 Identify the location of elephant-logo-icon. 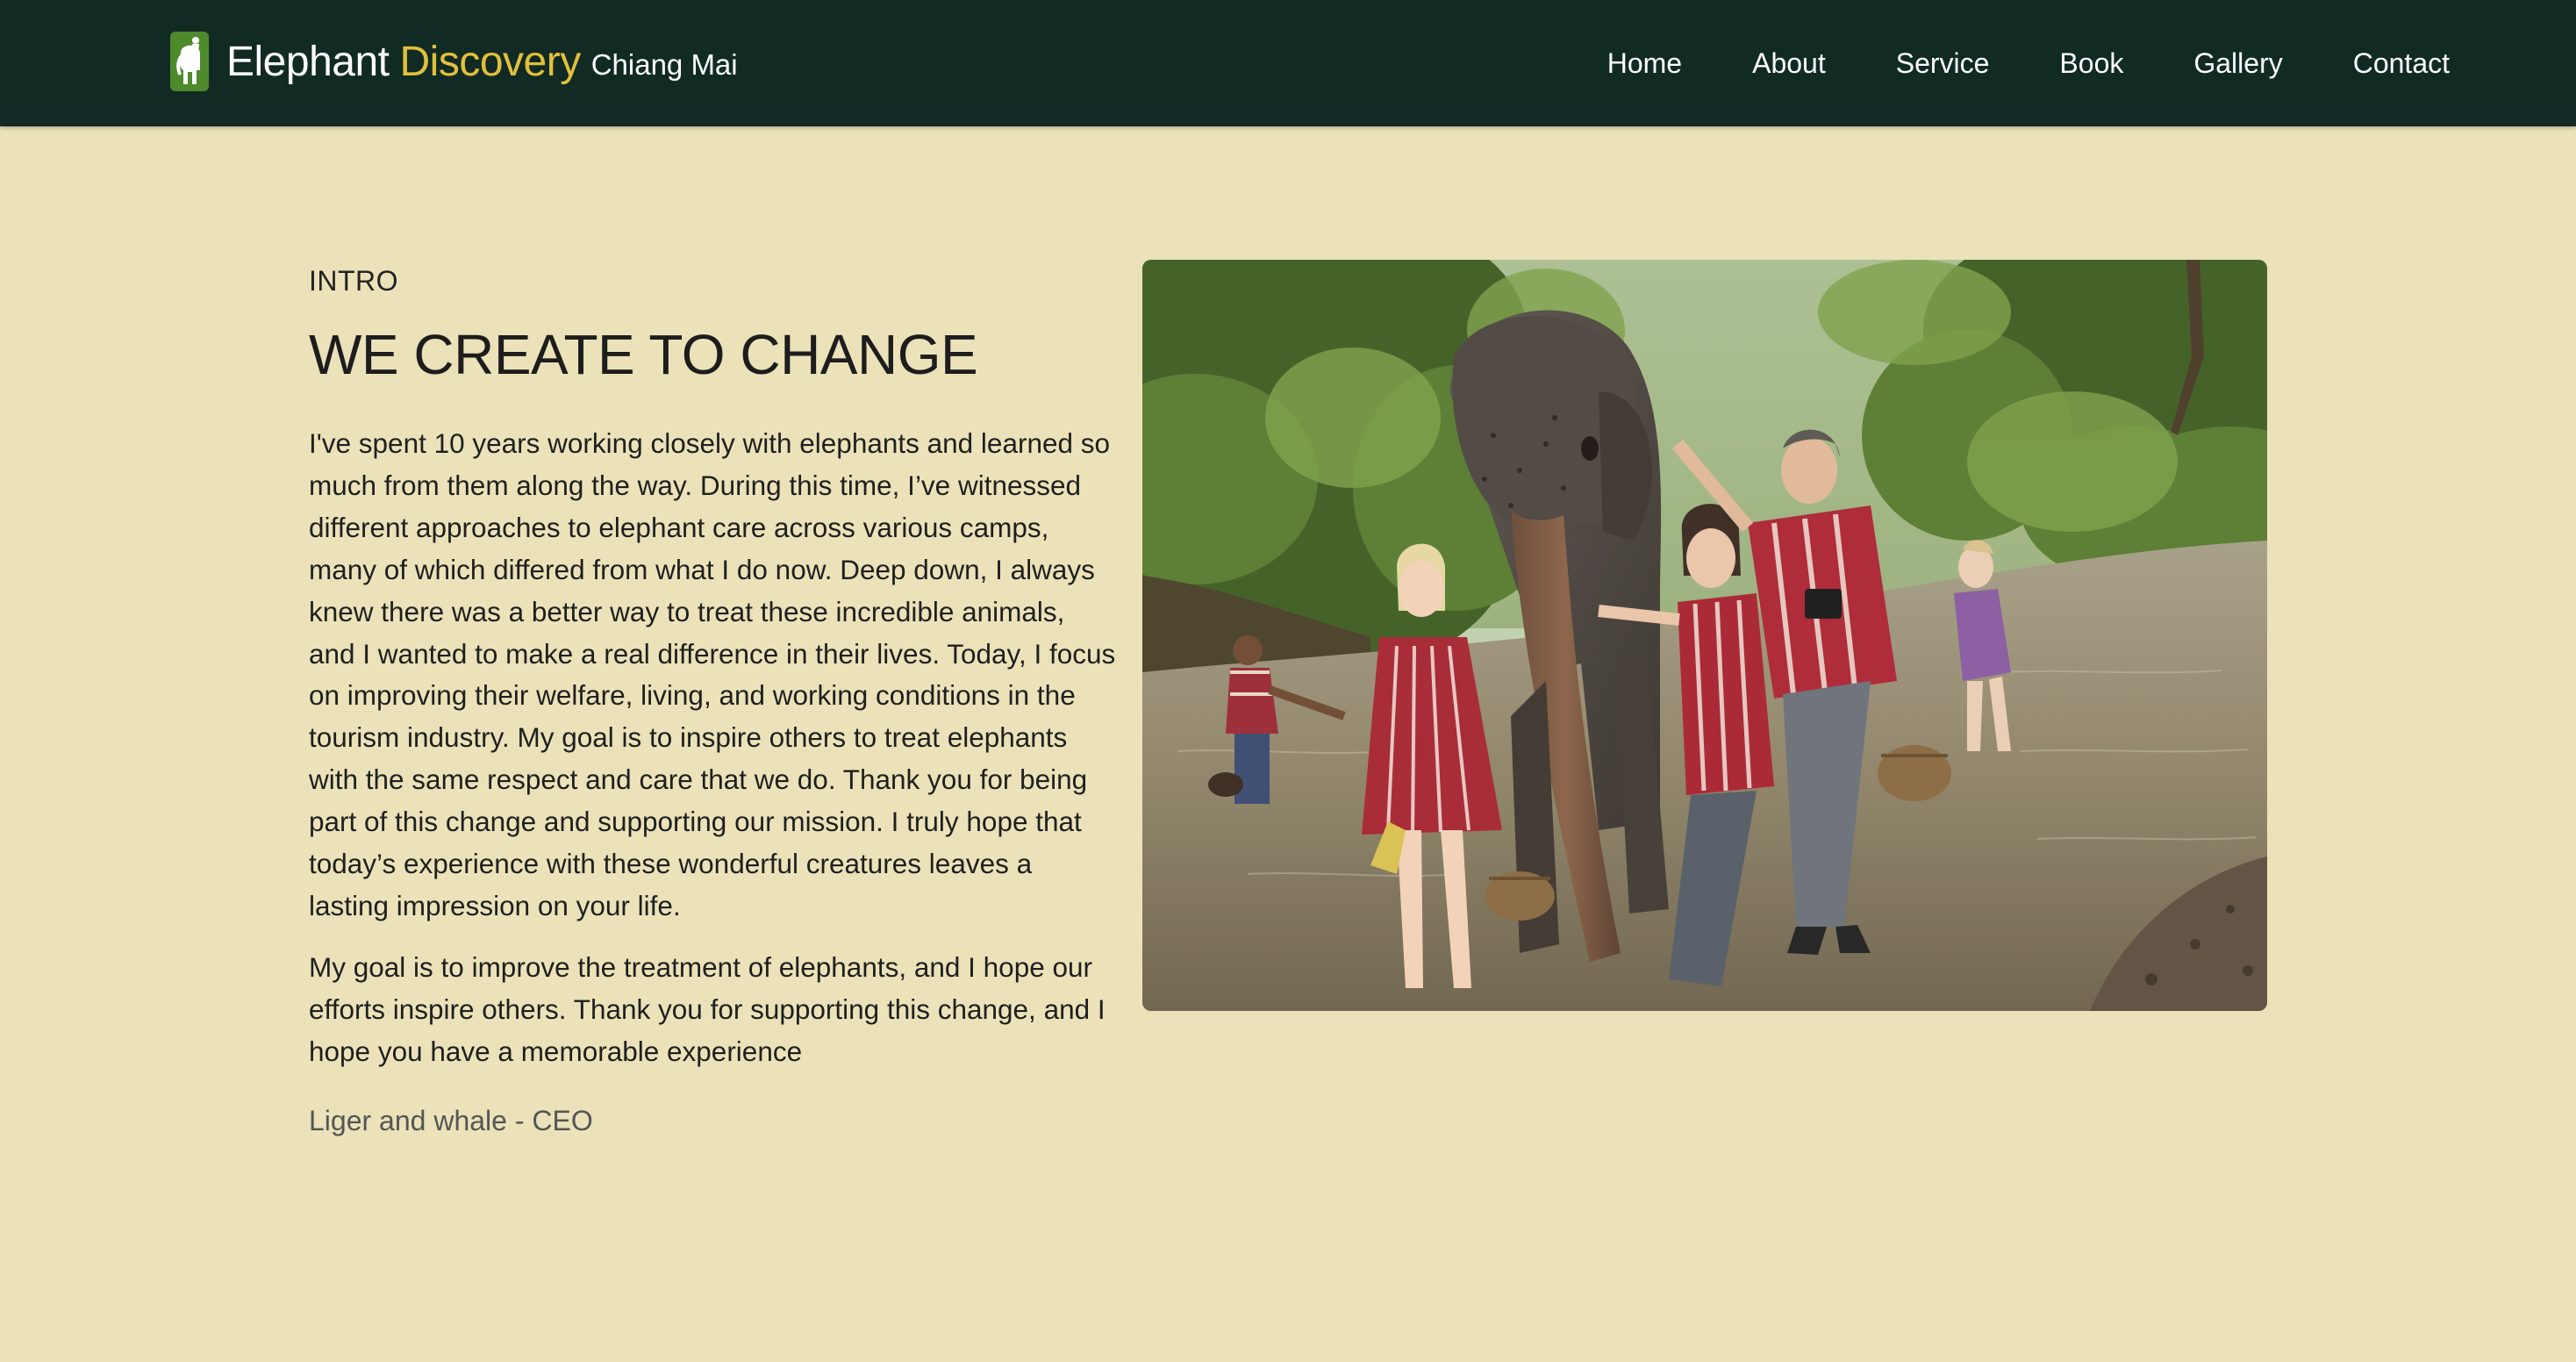
(189, 61).